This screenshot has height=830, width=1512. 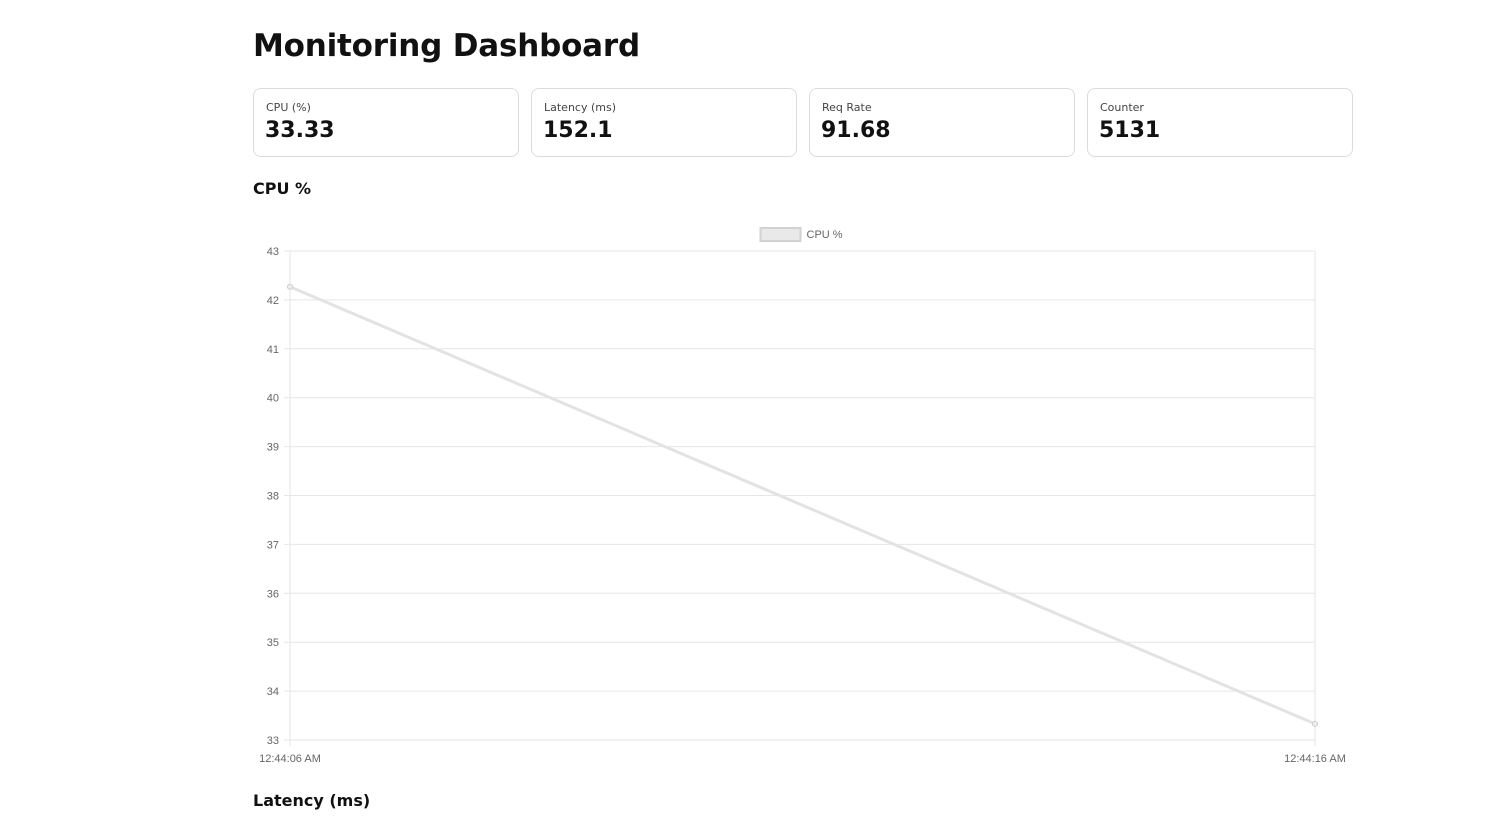 What do you see at coordinates (446, 46) in the screenshot?
I see `page-title: Monitoring Dashboard` at bounding box center [446, 46].